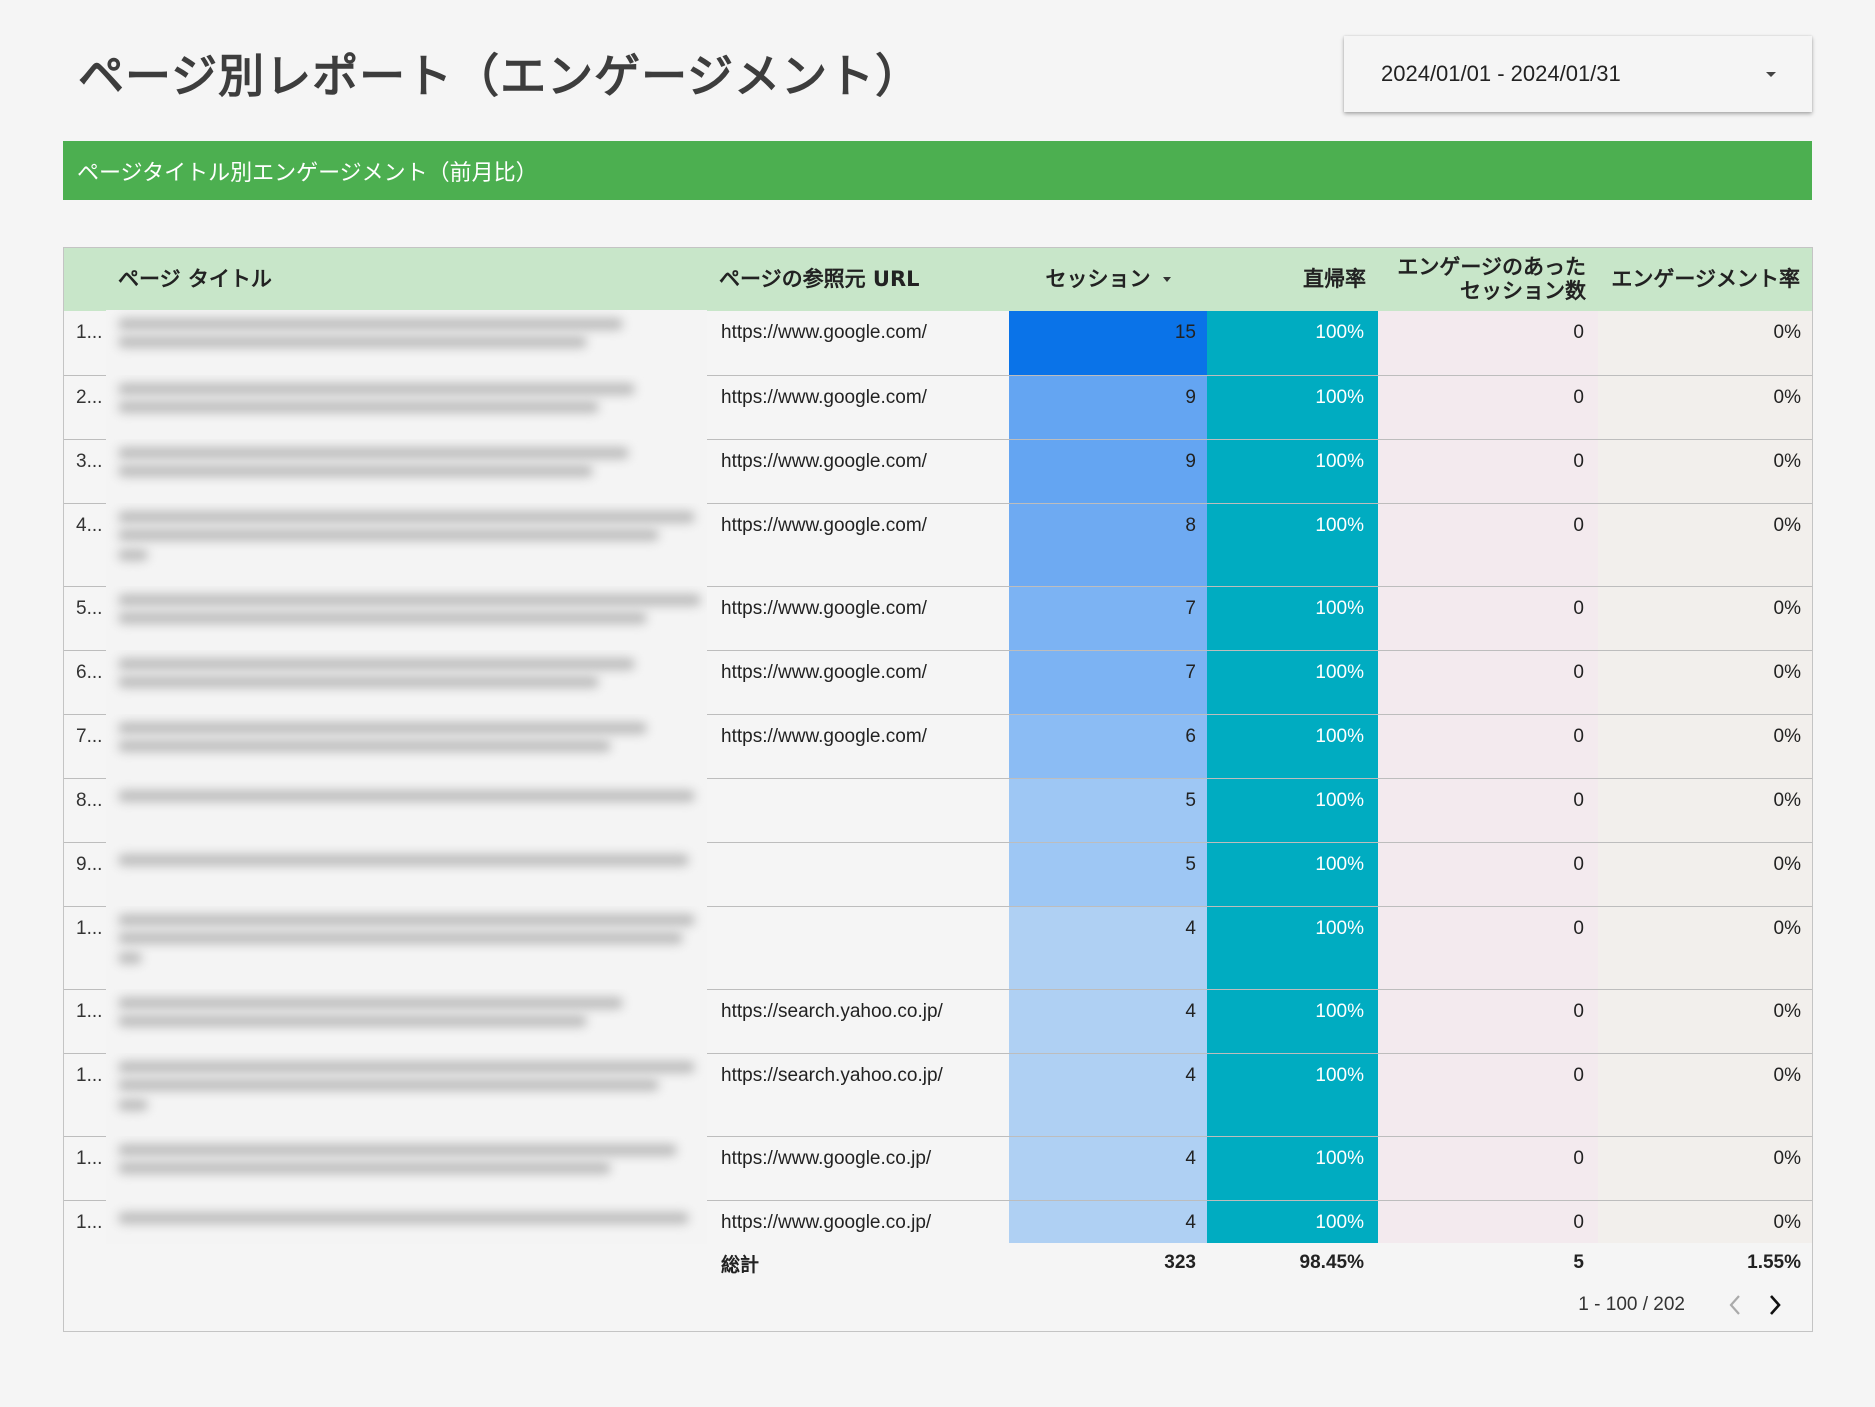 The width and height of the screenshot is (1875, 1407). I want to click on table-row: 1... 4 100% 0 0%, so click(938, 947).